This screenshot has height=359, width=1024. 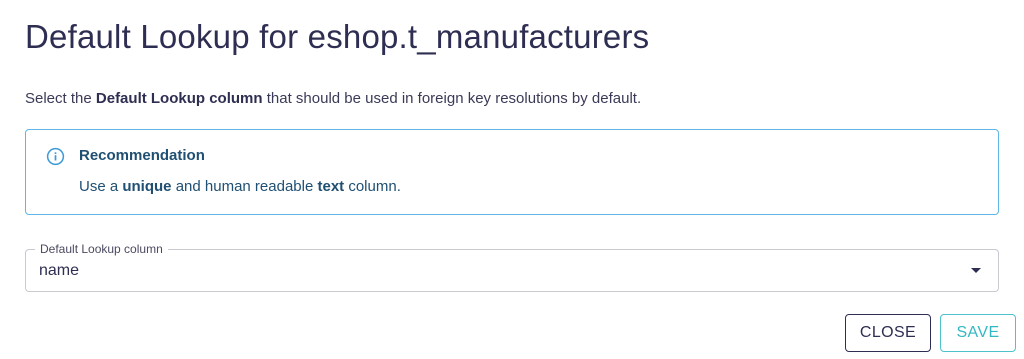 I want to click on close-button: CLOSE, so click(x=888, y=333).